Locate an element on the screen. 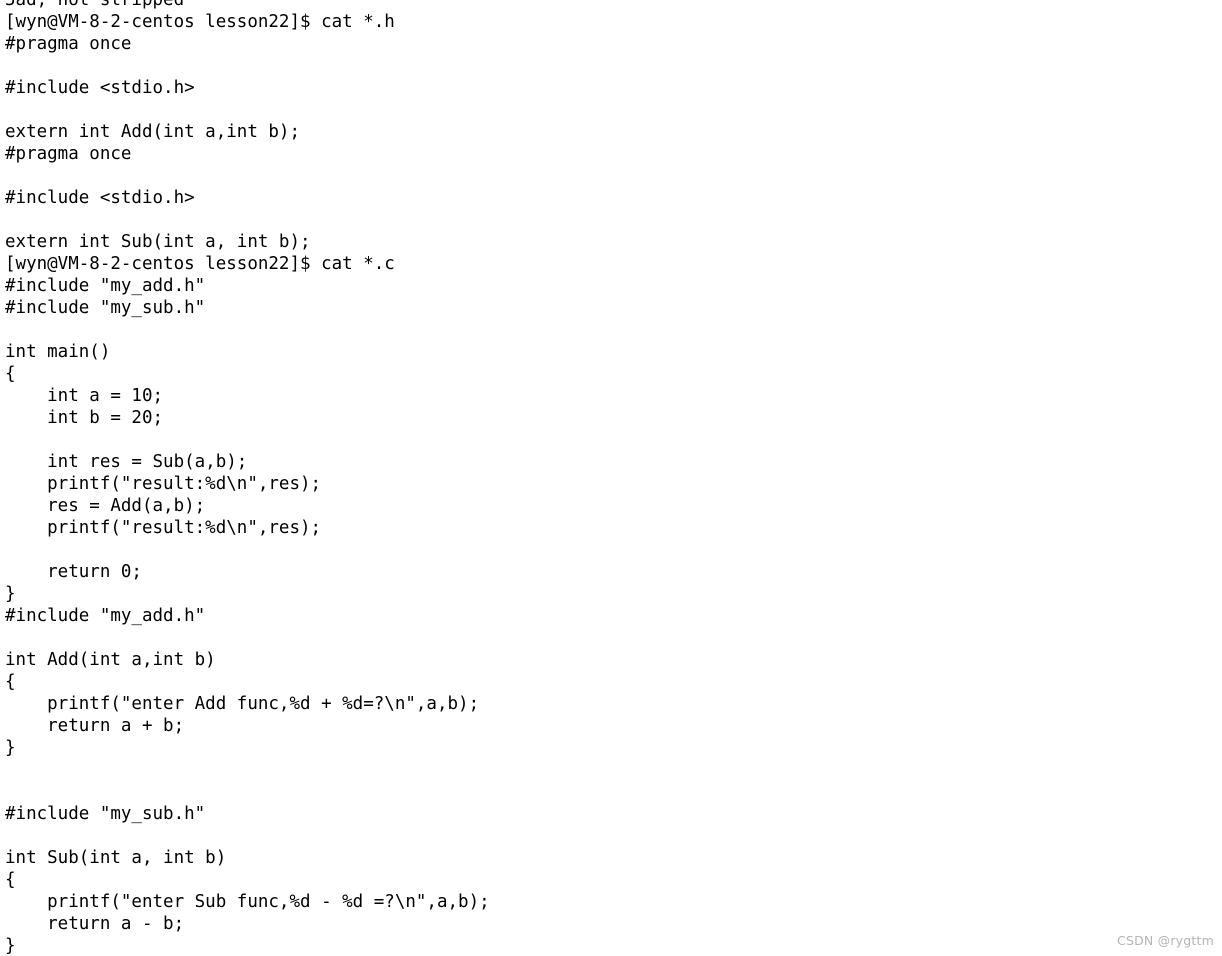  terminal-output-line: return a - b; is located at coordinates (95, 924).